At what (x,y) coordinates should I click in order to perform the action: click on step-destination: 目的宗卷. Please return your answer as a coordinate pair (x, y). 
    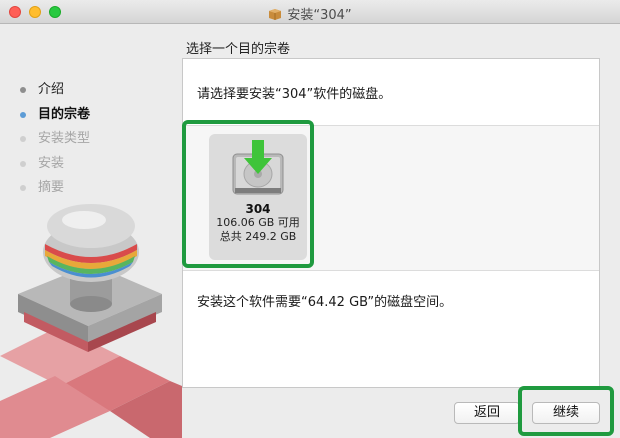
    Looking at the image, I should click on (55, 119).